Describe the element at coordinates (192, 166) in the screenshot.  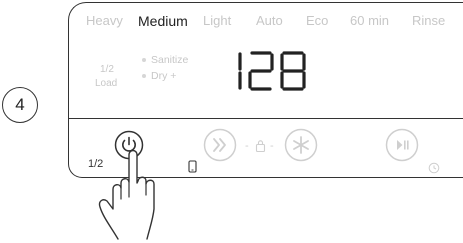
I see `phone-icon` at that location.